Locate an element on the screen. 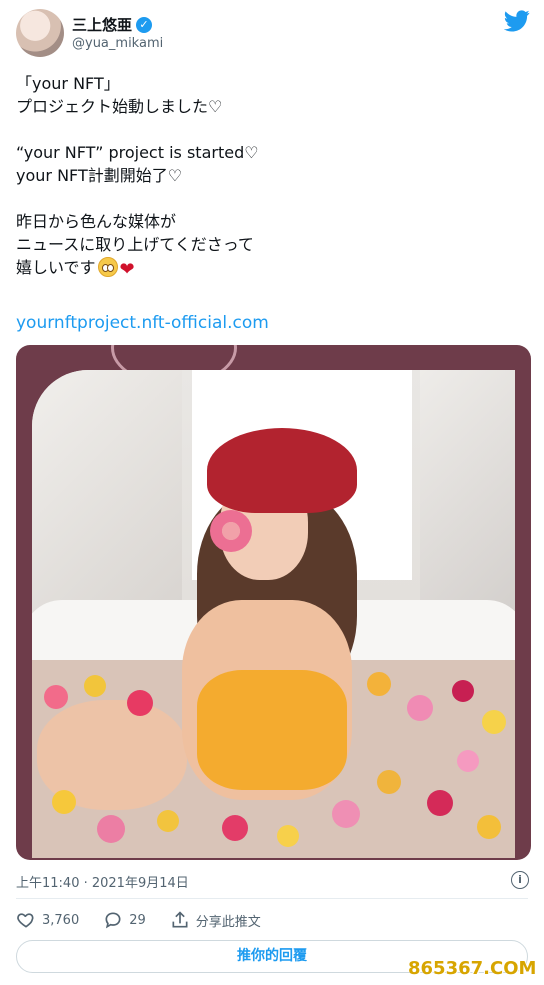  heart-outline-icon is located at coordinates (26, 920).